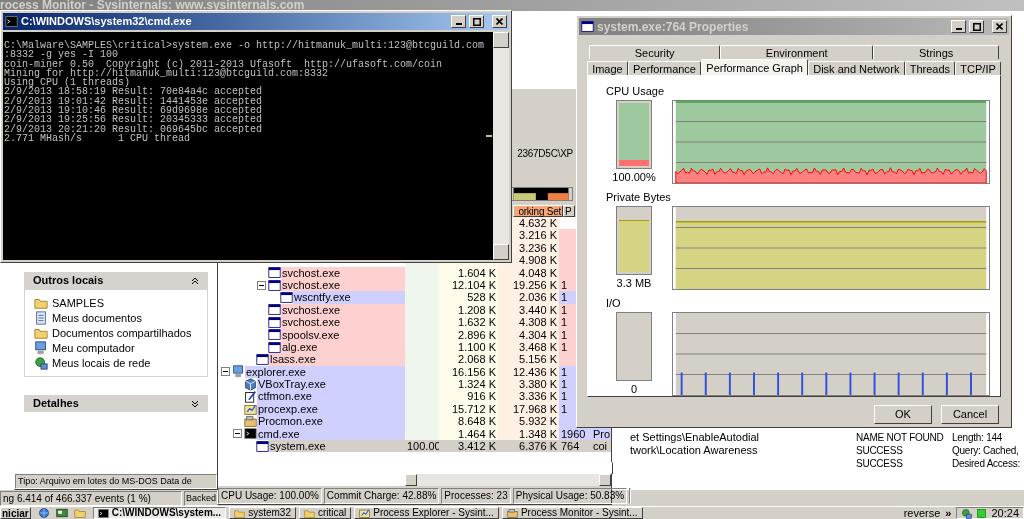 This screenshot has height=519, width=1024. Describe the element at coordinates (634, 177) in the screenshot. I see `graph-reading: 100.00%` at that location.